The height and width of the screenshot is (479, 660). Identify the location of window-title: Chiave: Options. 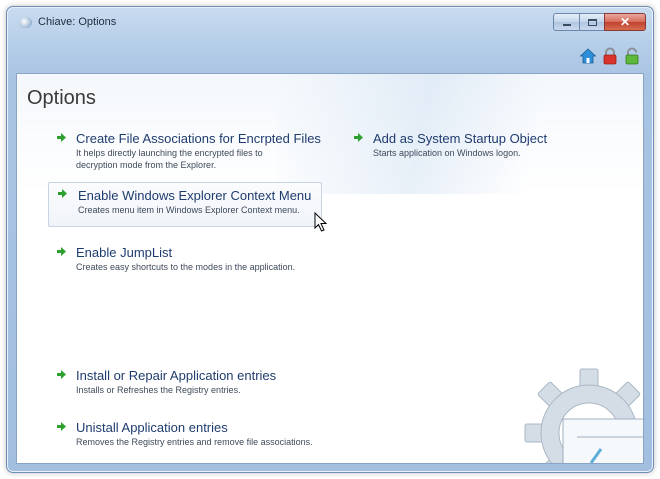
(77, 22).